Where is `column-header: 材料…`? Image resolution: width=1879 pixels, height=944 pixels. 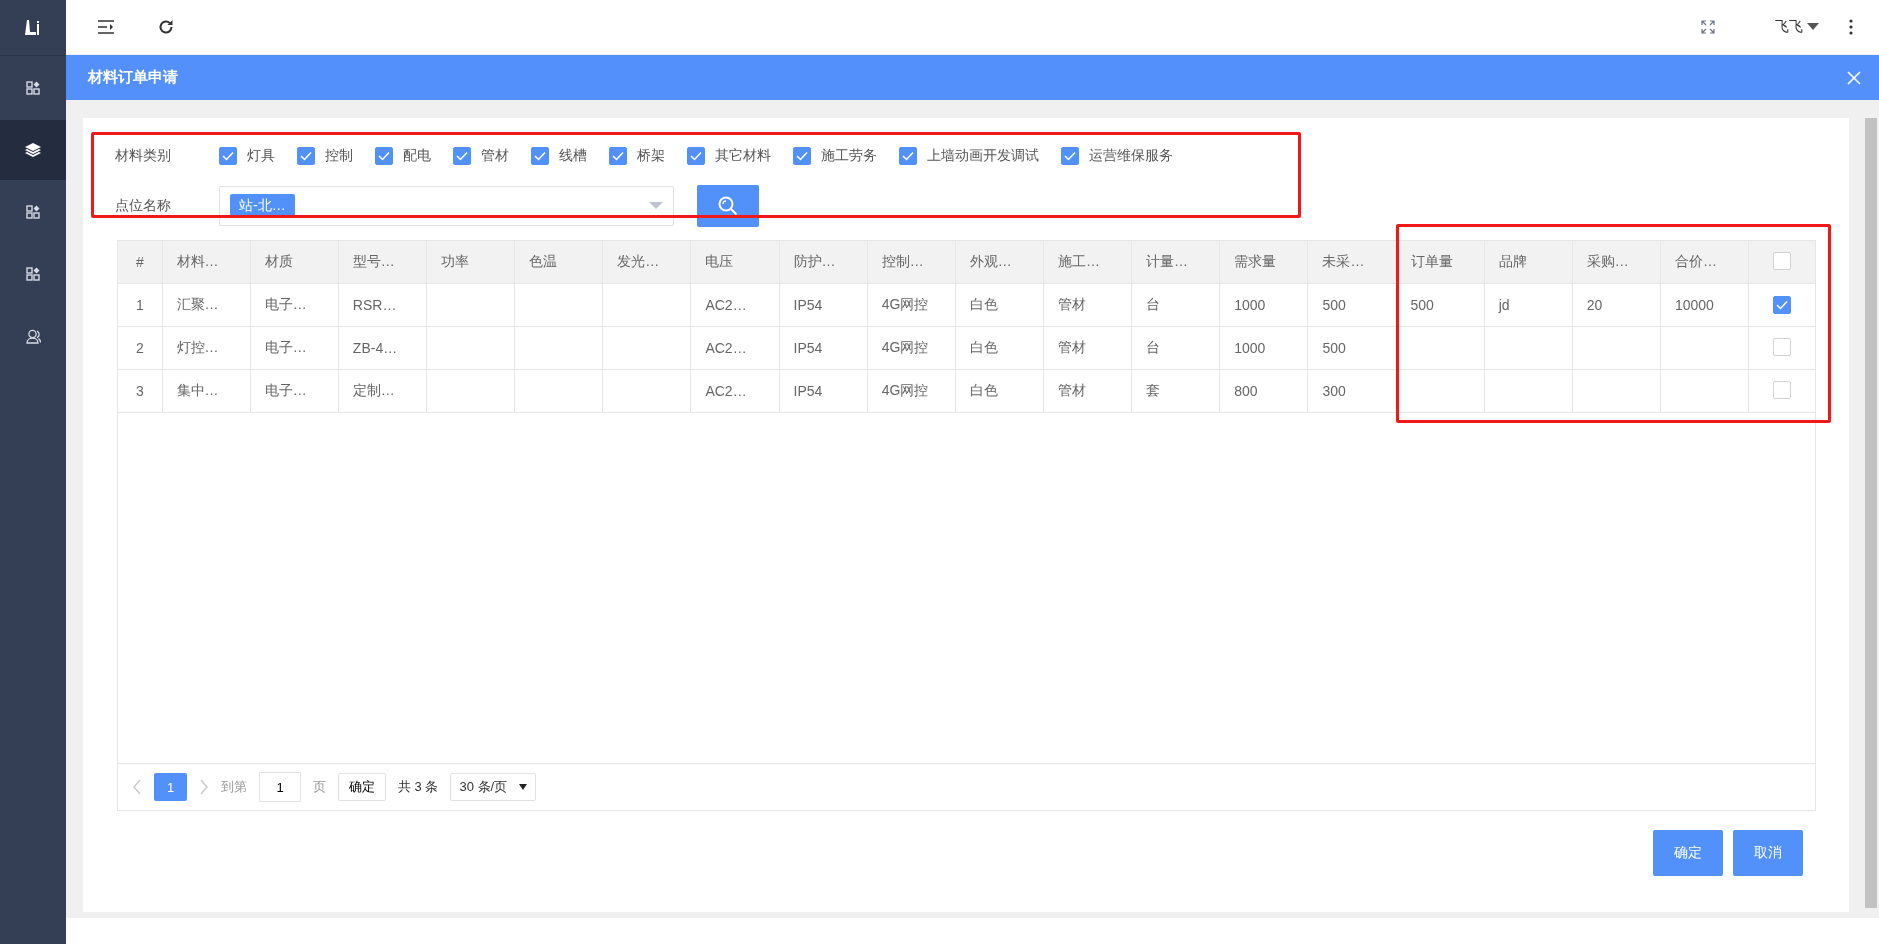 column-header: 材料… is located at coordinates (206, 262).